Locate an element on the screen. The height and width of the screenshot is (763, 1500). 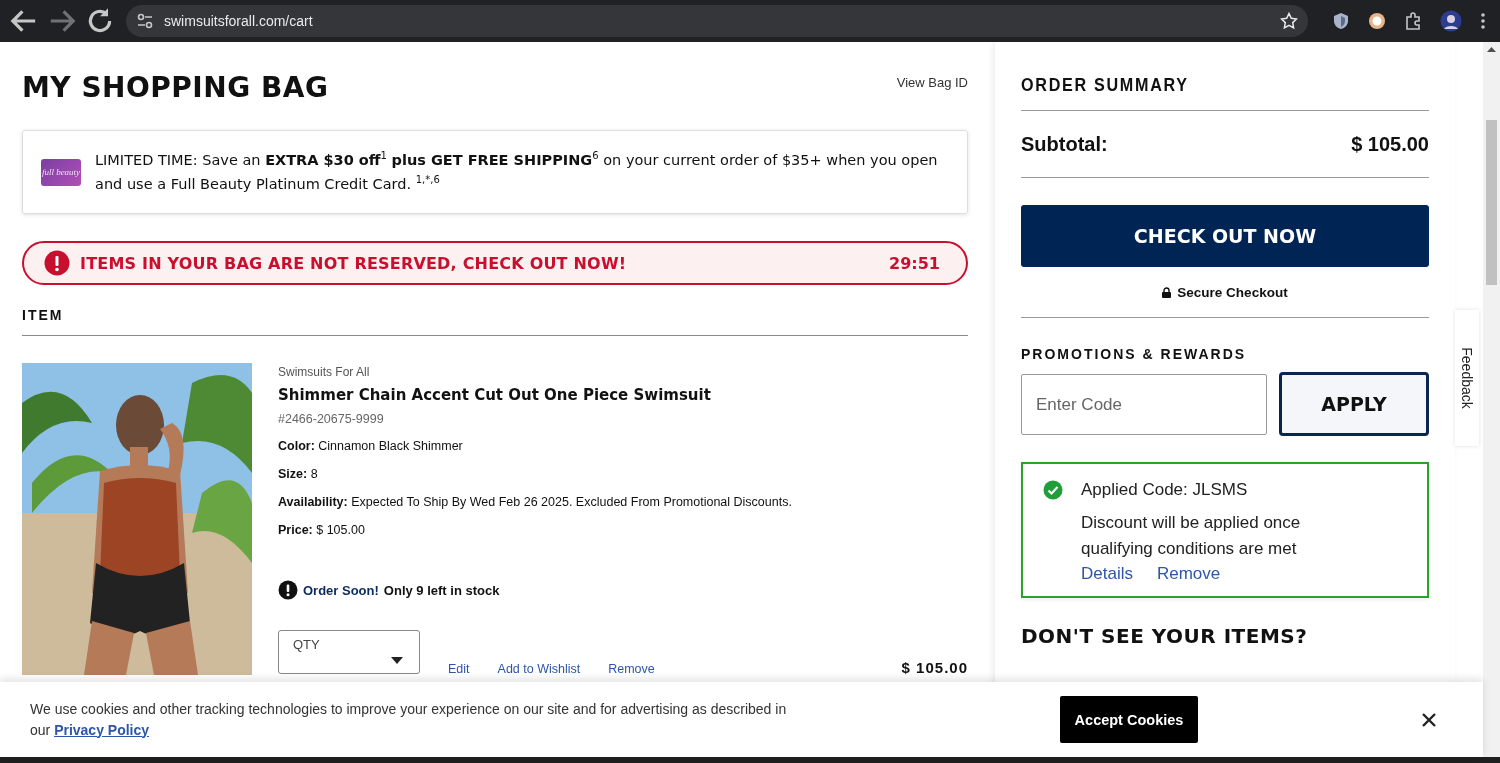
feedback-tab: Feedback is located at coordinates (1467, 378).